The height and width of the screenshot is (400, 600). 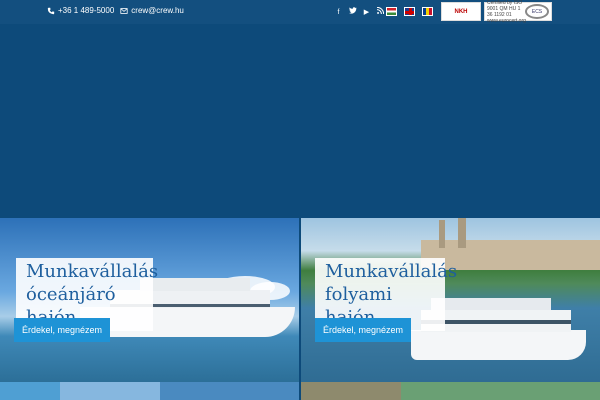 I want to click on youtube-icon: ▶, so click(x=366, y=12).